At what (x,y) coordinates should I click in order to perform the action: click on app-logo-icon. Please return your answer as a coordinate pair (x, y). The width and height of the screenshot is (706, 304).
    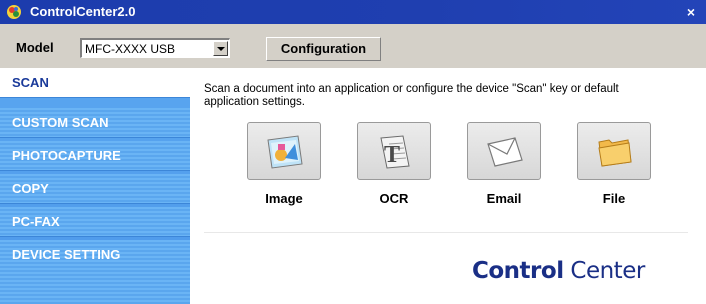
    Looking at the image, I should click on (14, 12).